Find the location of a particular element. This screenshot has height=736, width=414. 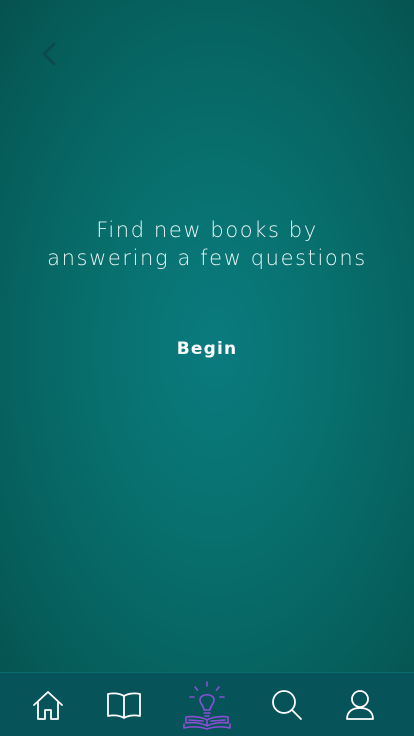

tab-search is located at coordinates (287, 704).